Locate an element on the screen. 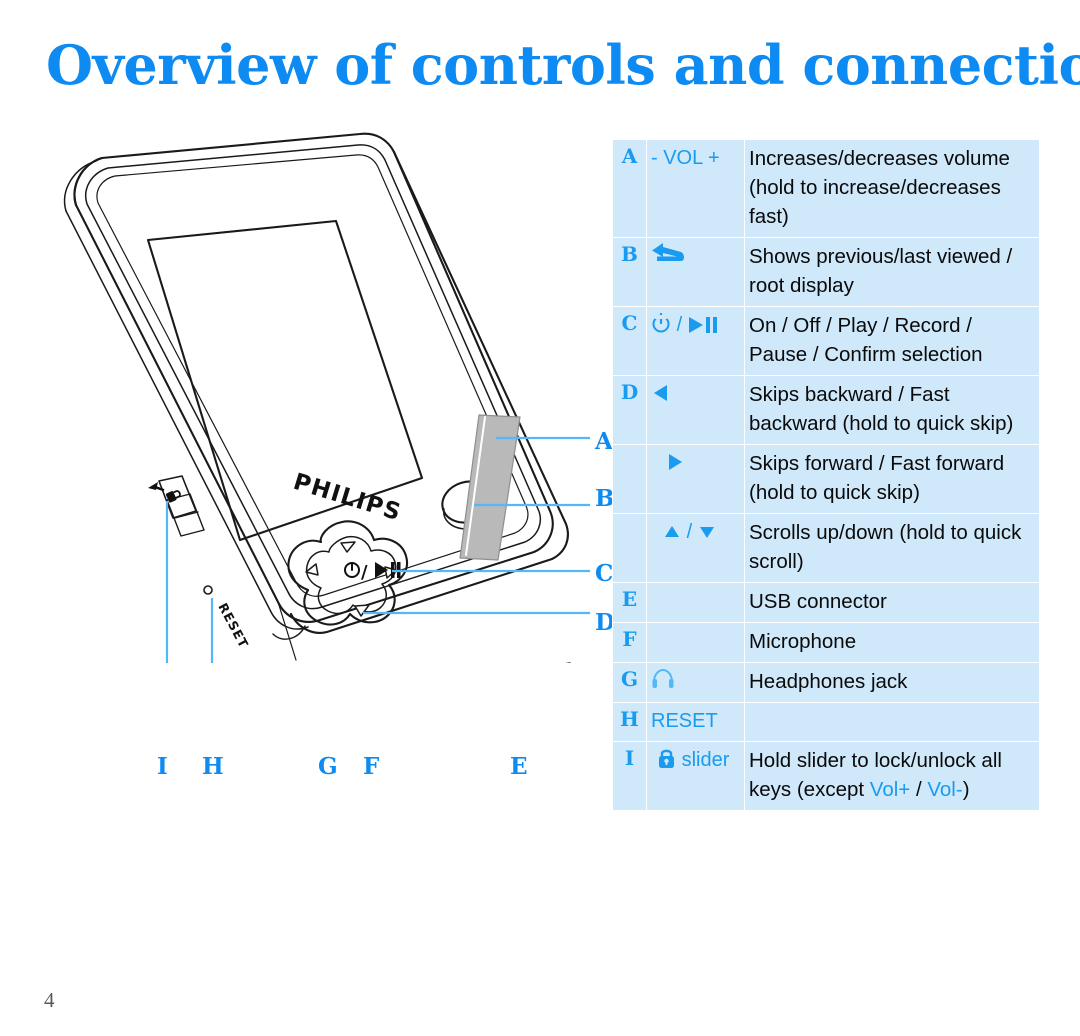  row-letter: B is located at coordinates (629, 272).